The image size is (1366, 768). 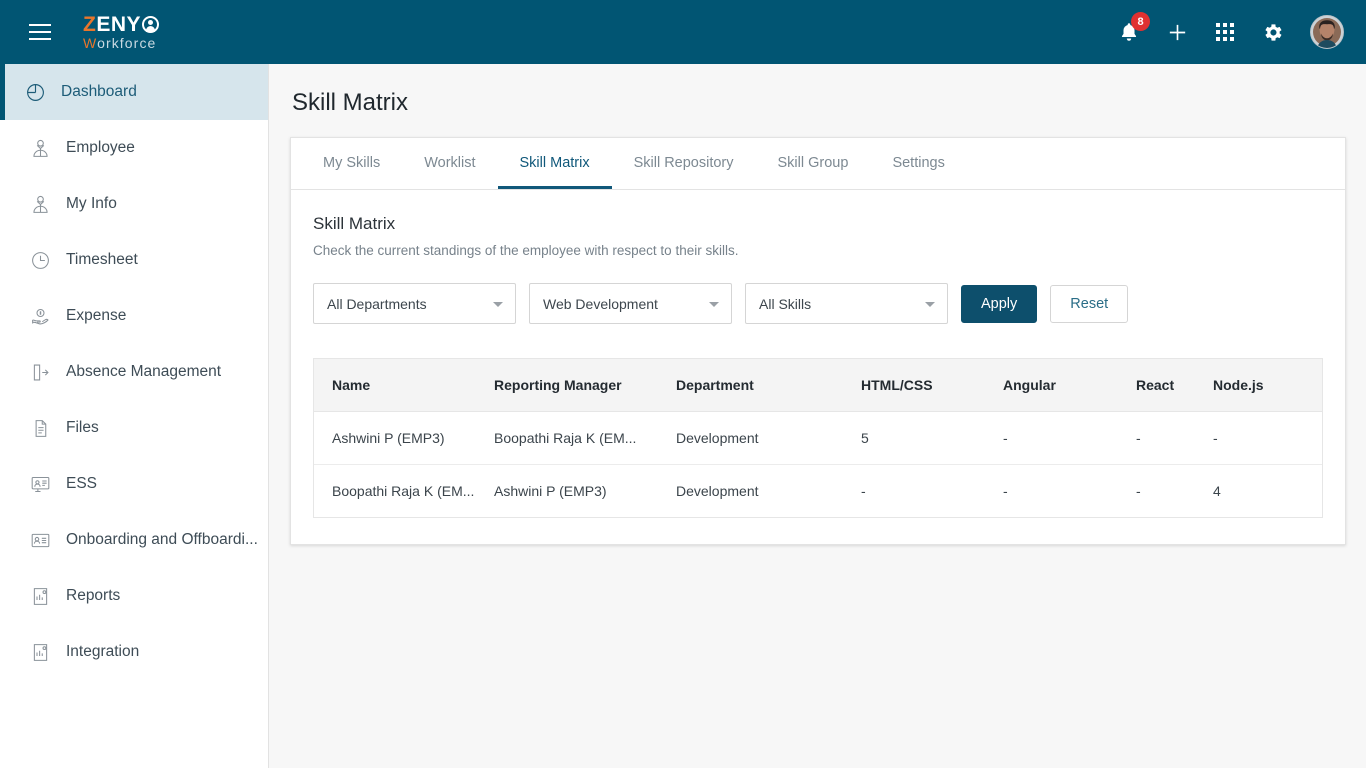 I want to click on hamburger-icon, so click(x=40, y=32).